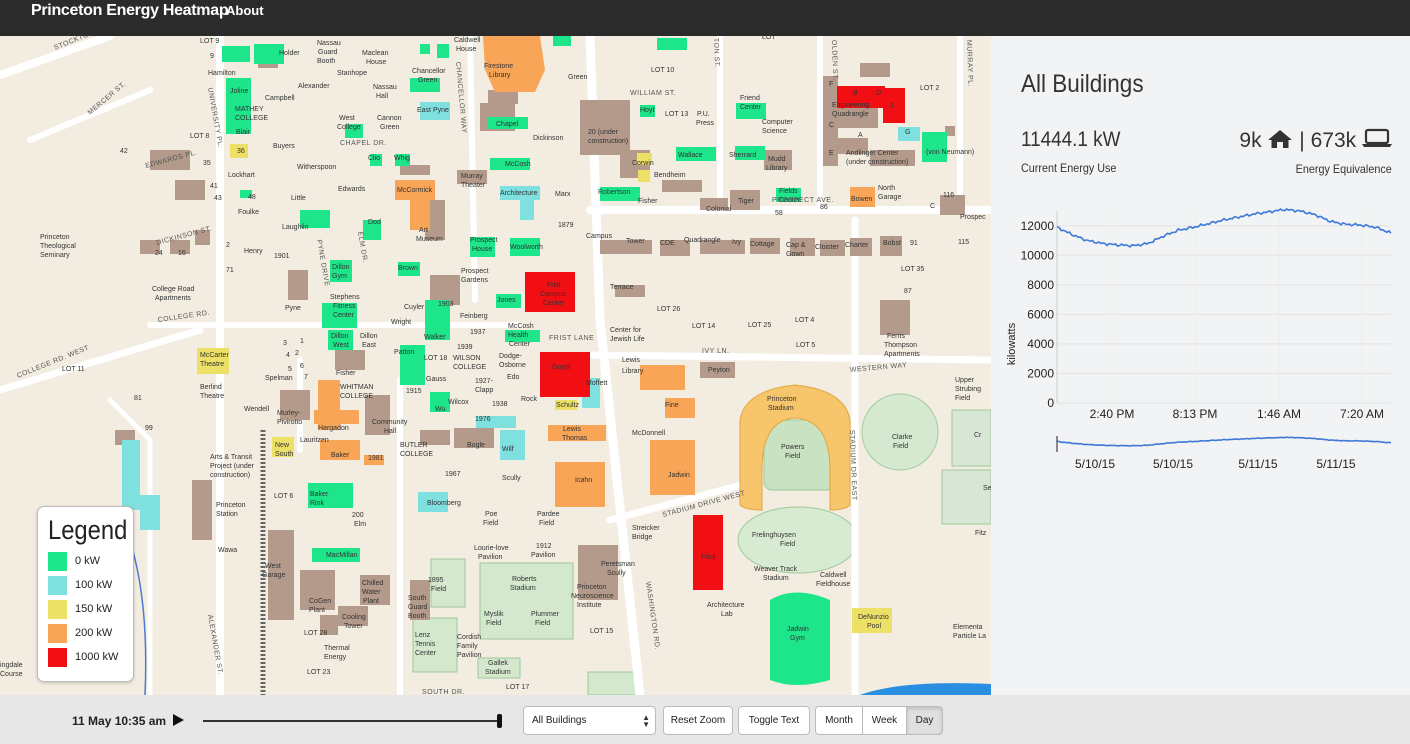 The height and width of the screenshot is (744, 1410). What do you see at coordinates (374, 158) in the screenshot?
I see `svg-text: Clio` at bounding box center [374, 158].